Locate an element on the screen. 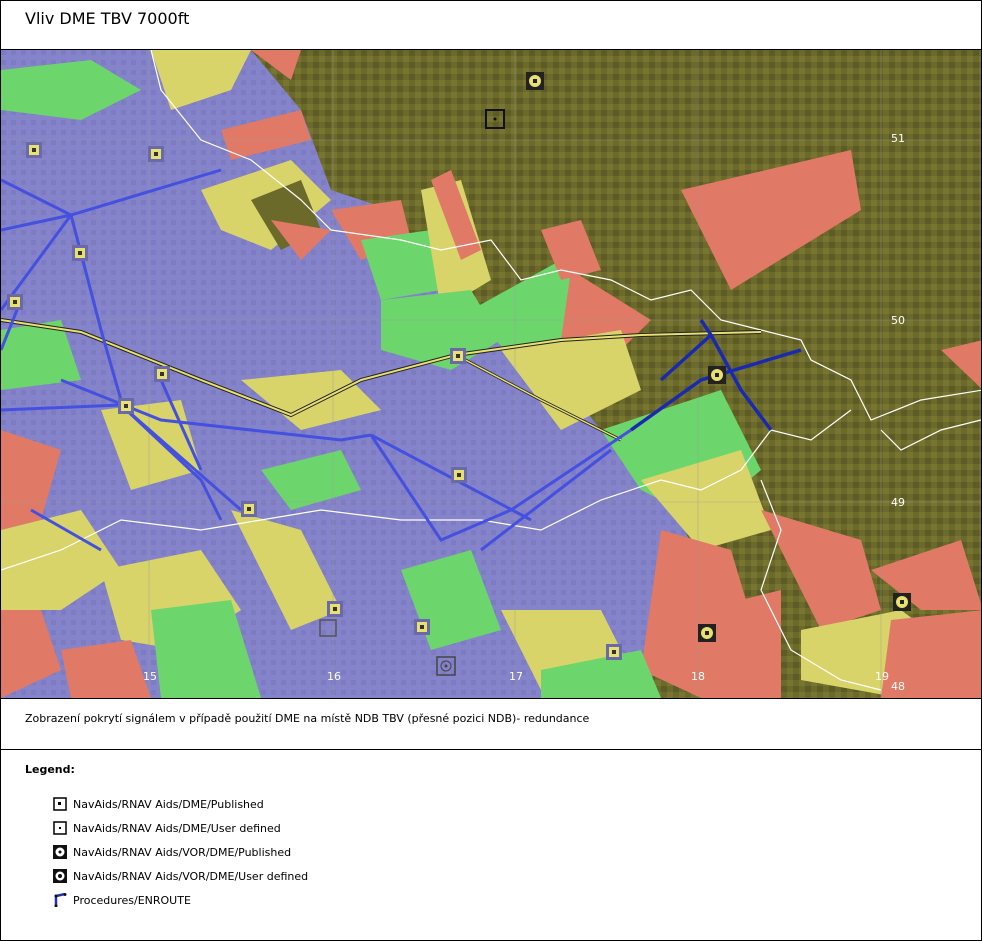 Image resolution: width=982 pixels, height=941 pixels. lat-label-51: 51 is located at coordinates (898, 138).